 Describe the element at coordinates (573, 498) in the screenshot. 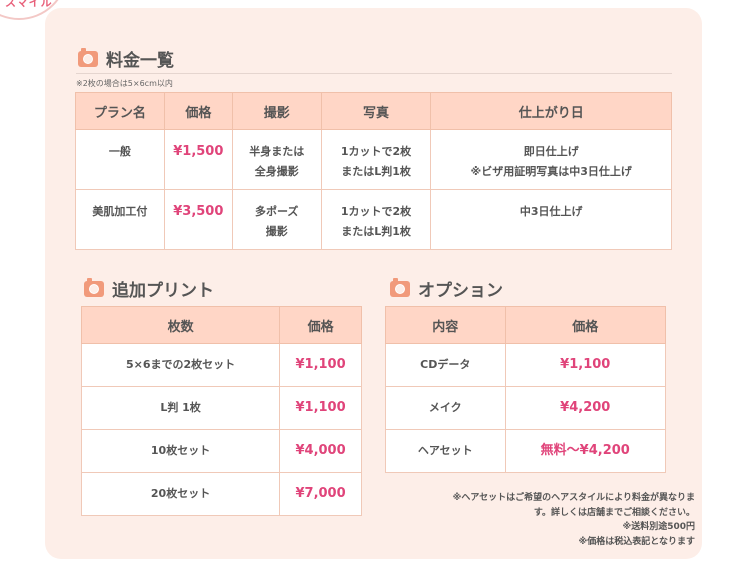

I see `footnote: ※ヘアセットはご希望のヘアスタイルにより料金が異なりま` at that location.